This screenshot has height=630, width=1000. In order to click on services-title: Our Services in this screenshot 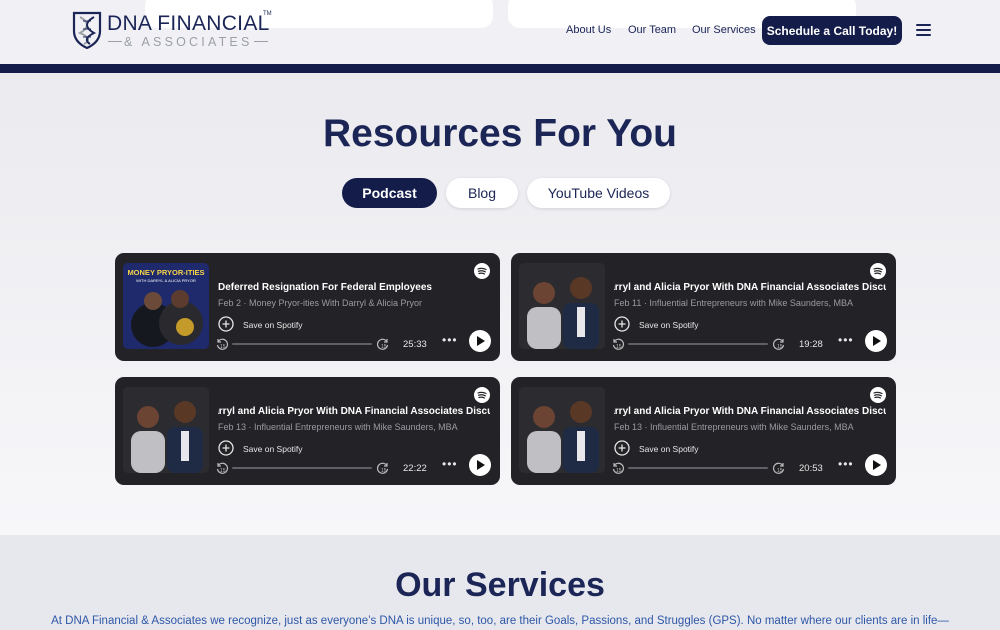, I will do `click(500, 585)`.